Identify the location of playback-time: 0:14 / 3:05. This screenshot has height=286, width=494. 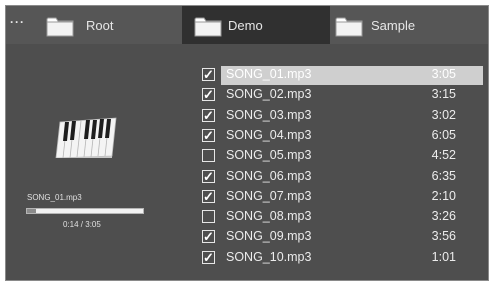
(82, 224).